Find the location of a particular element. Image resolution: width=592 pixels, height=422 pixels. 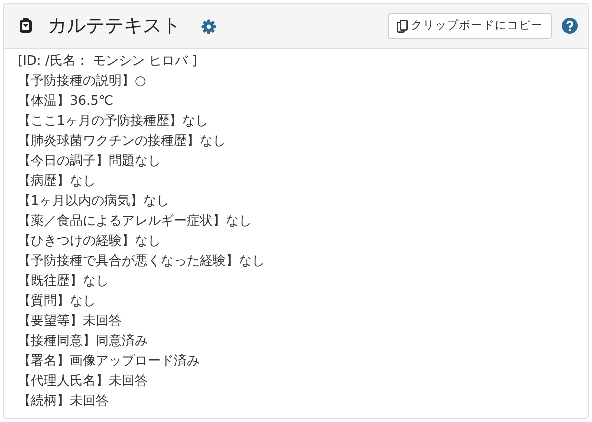

record-line: 【肺炎球菌ワクチンの接種歴】なし is located at coordinates (122, 142).